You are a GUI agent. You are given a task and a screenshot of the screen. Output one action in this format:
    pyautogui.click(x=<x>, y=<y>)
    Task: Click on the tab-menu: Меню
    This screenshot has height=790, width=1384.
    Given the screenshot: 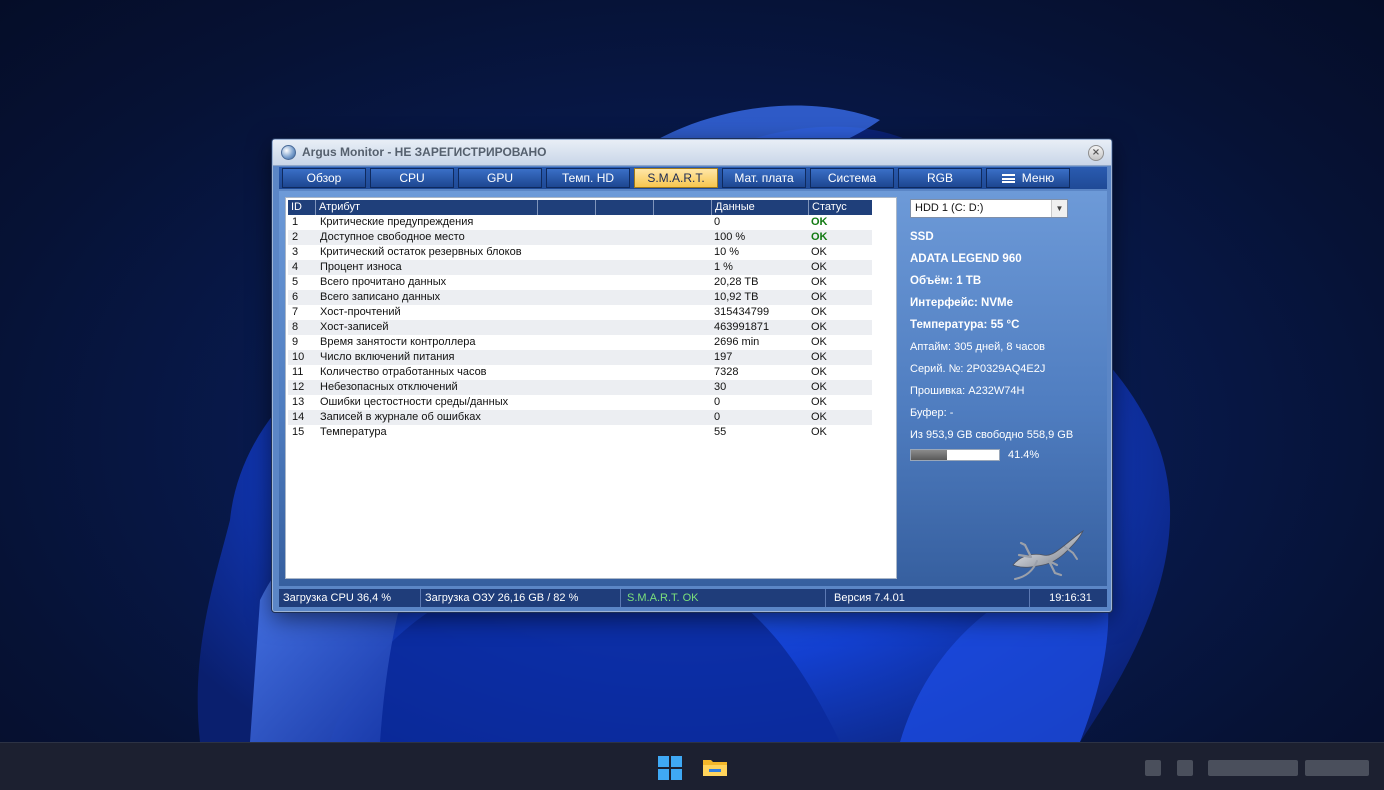 What is the action you would take?
    pyautogui.click(x=1028, y=178)
    